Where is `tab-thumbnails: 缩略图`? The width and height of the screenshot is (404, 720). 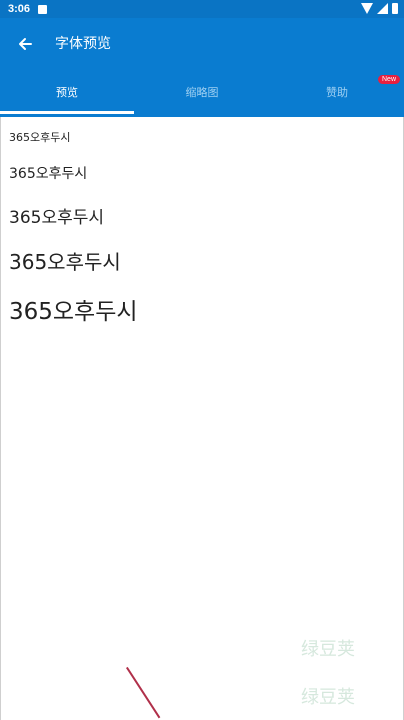 tab-thumbnails: 缩略图 is located at coordinates (202, 92).